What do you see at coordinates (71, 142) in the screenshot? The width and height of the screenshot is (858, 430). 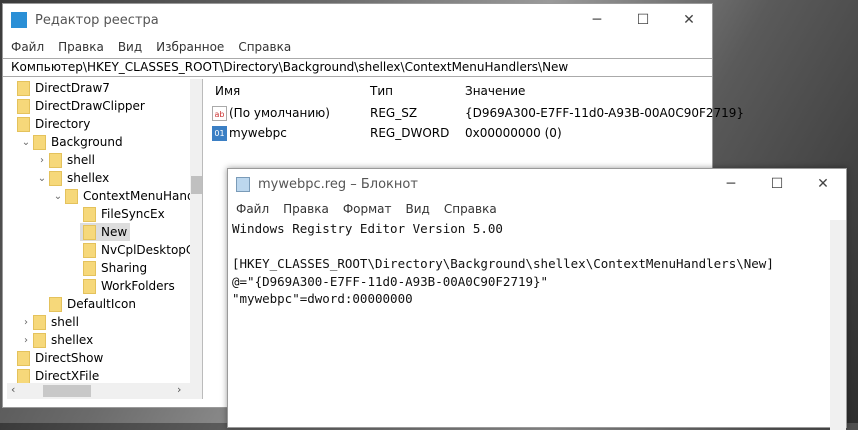 I see `tree-node: ⌄ Background` at bounding box center [71, 142].